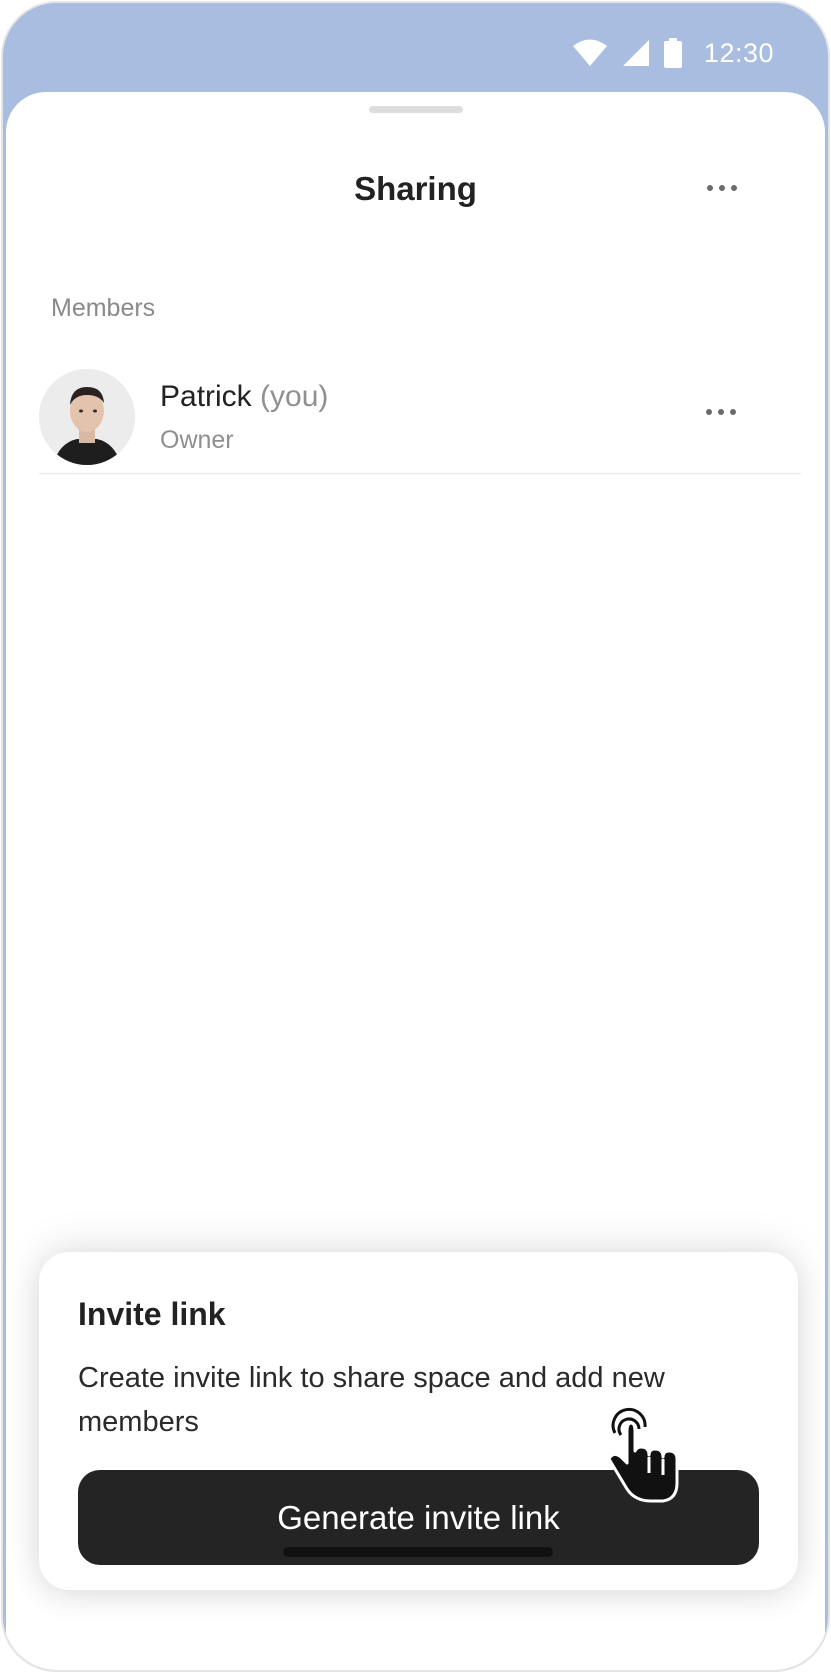 This screenshot has width=831, height=1672. I want to click on battery-icon, so click(672, 53).